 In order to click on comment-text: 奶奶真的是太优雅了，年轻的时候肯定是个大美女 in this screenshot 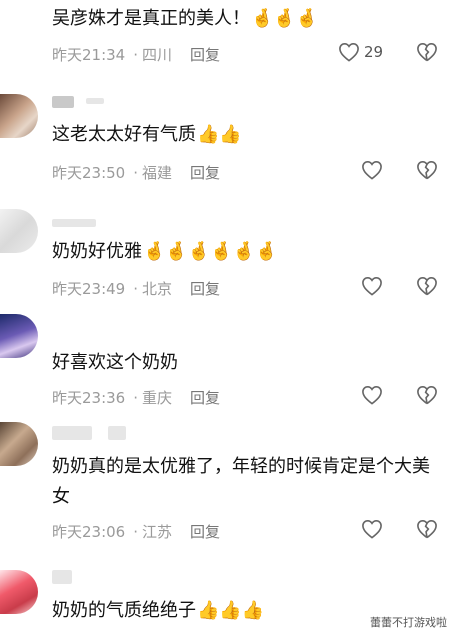, I will do `click(245, 482)`.